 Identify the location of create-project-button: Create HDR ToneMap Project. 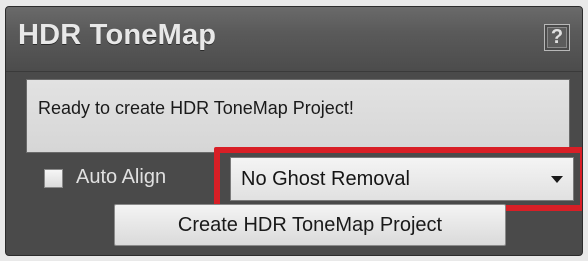
(310, 225).